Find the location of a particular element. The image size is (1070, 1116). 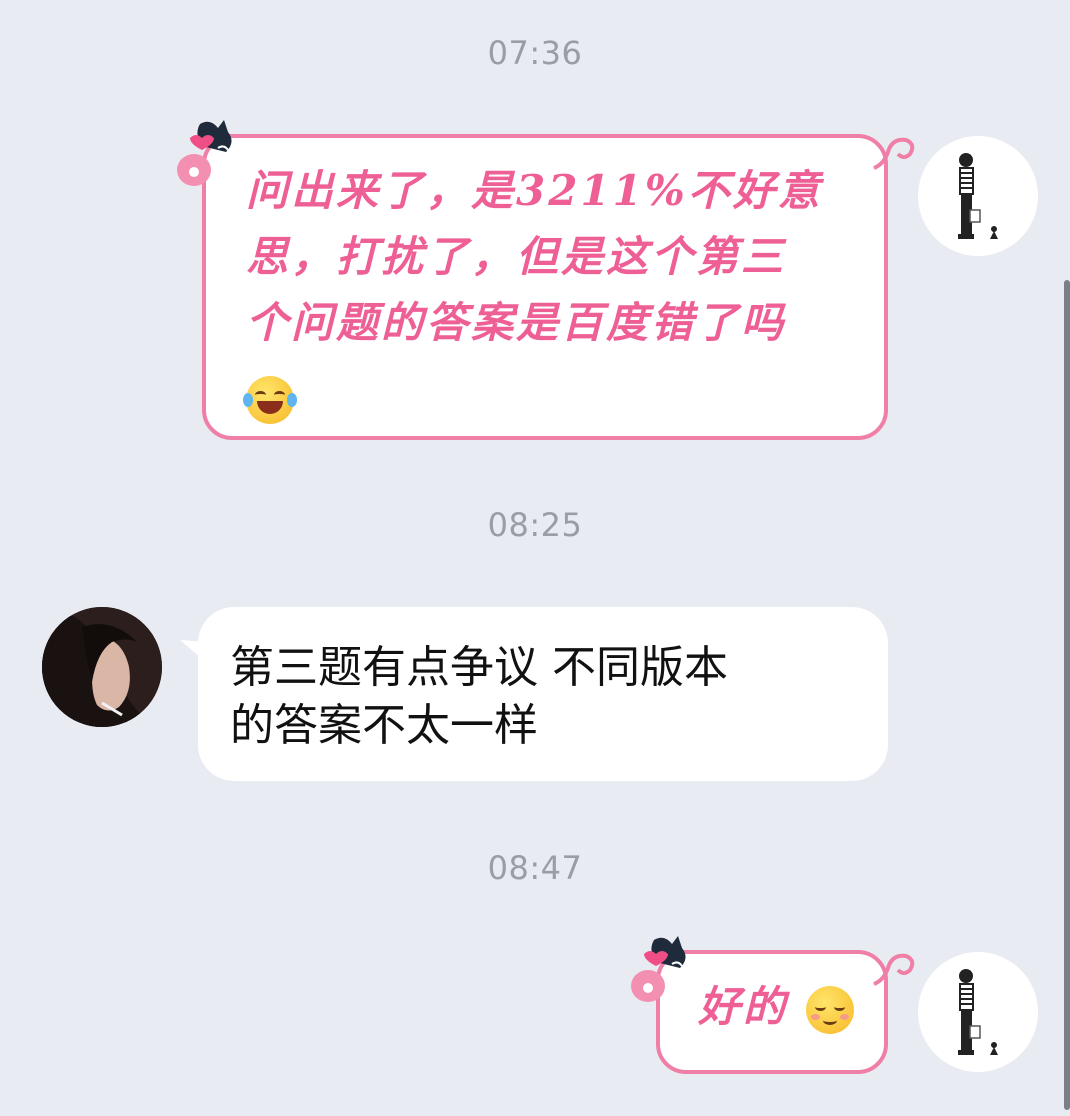

timestamp: 08:47 is located at coordinates (535, 868).